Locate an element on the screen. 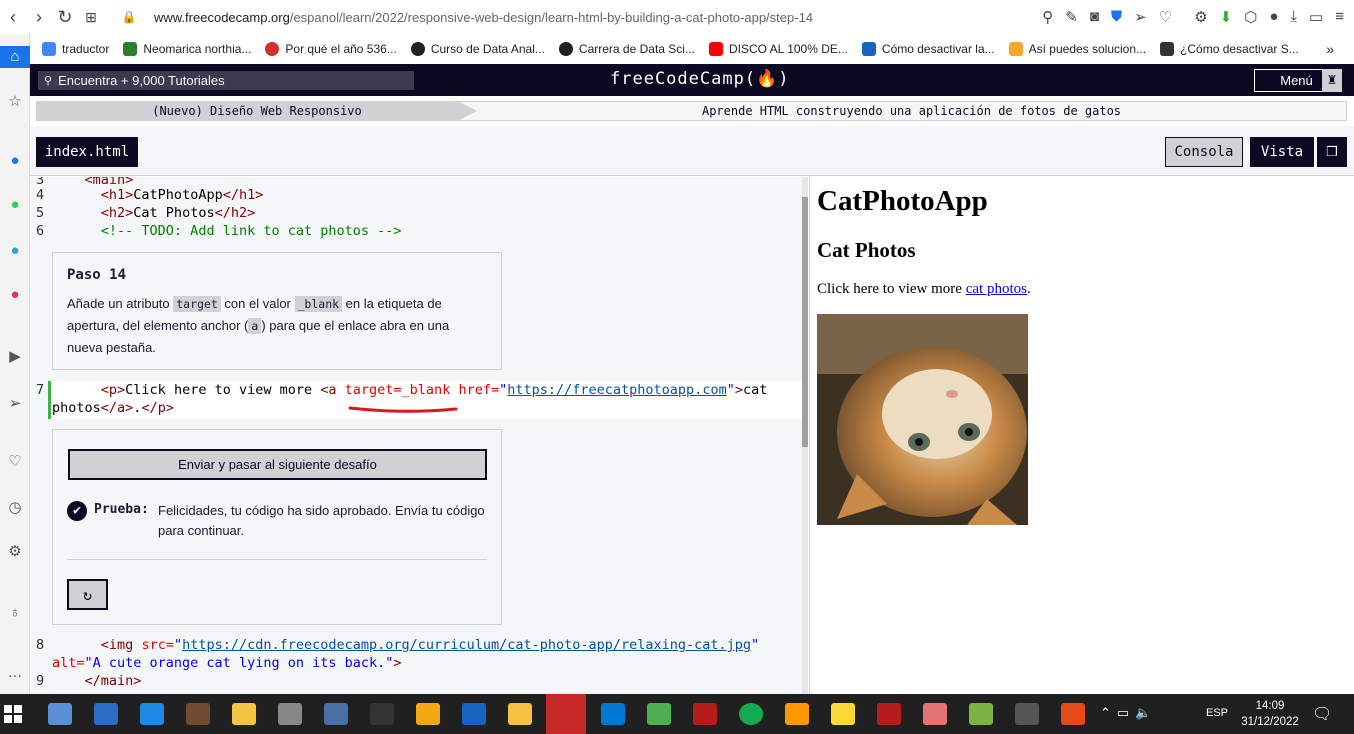 This screenshot has width=1354, height=734. reset-button: ↻ is located at coordinates (87, 594).